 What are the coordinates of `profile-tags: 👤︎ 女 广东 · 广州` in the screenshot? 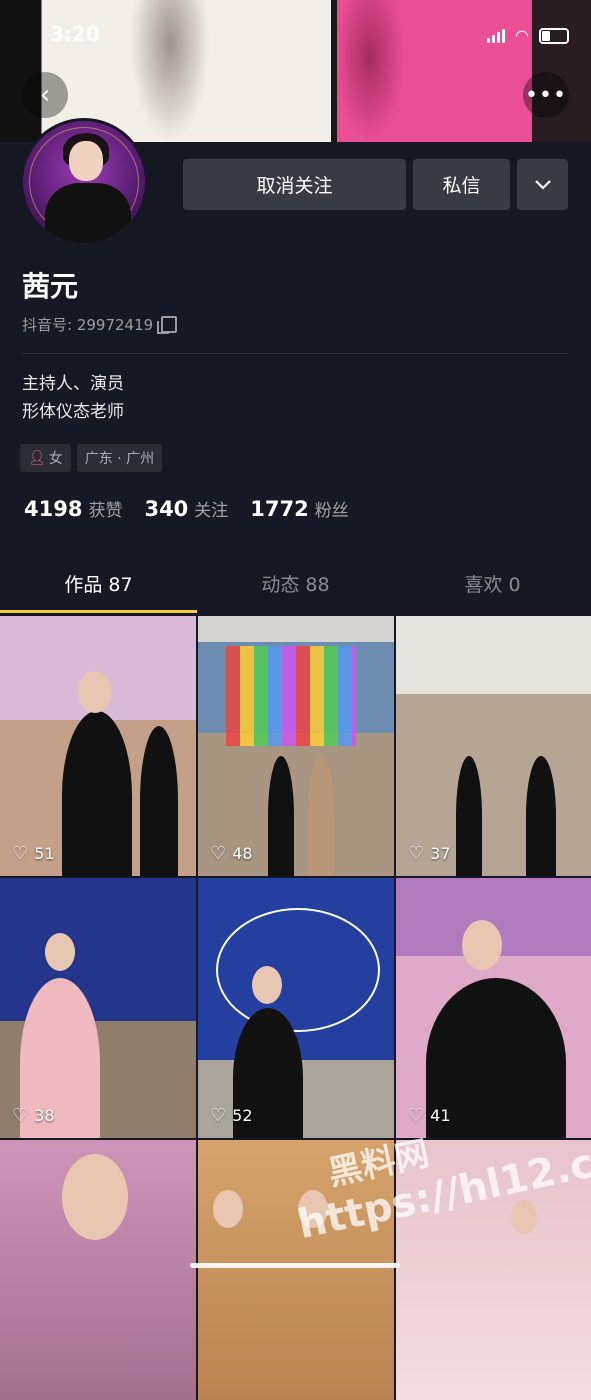 It's located at (91, 458).